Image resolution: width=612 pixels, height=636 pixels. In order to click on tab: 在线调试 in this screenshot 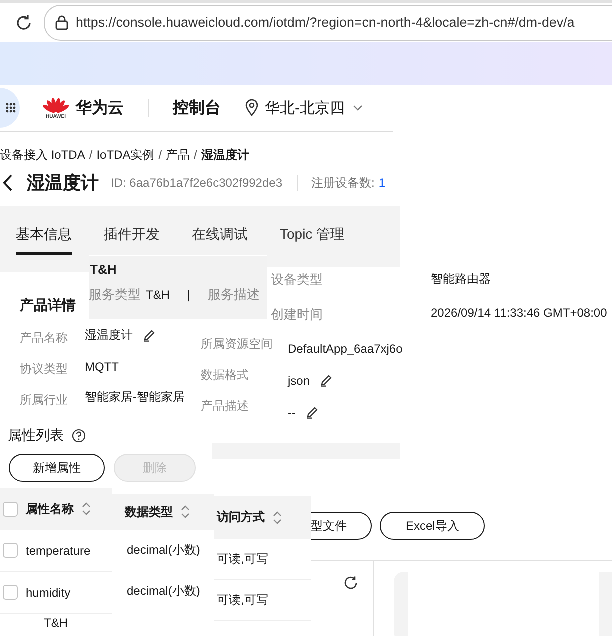, I will do `click(220, 240)`.